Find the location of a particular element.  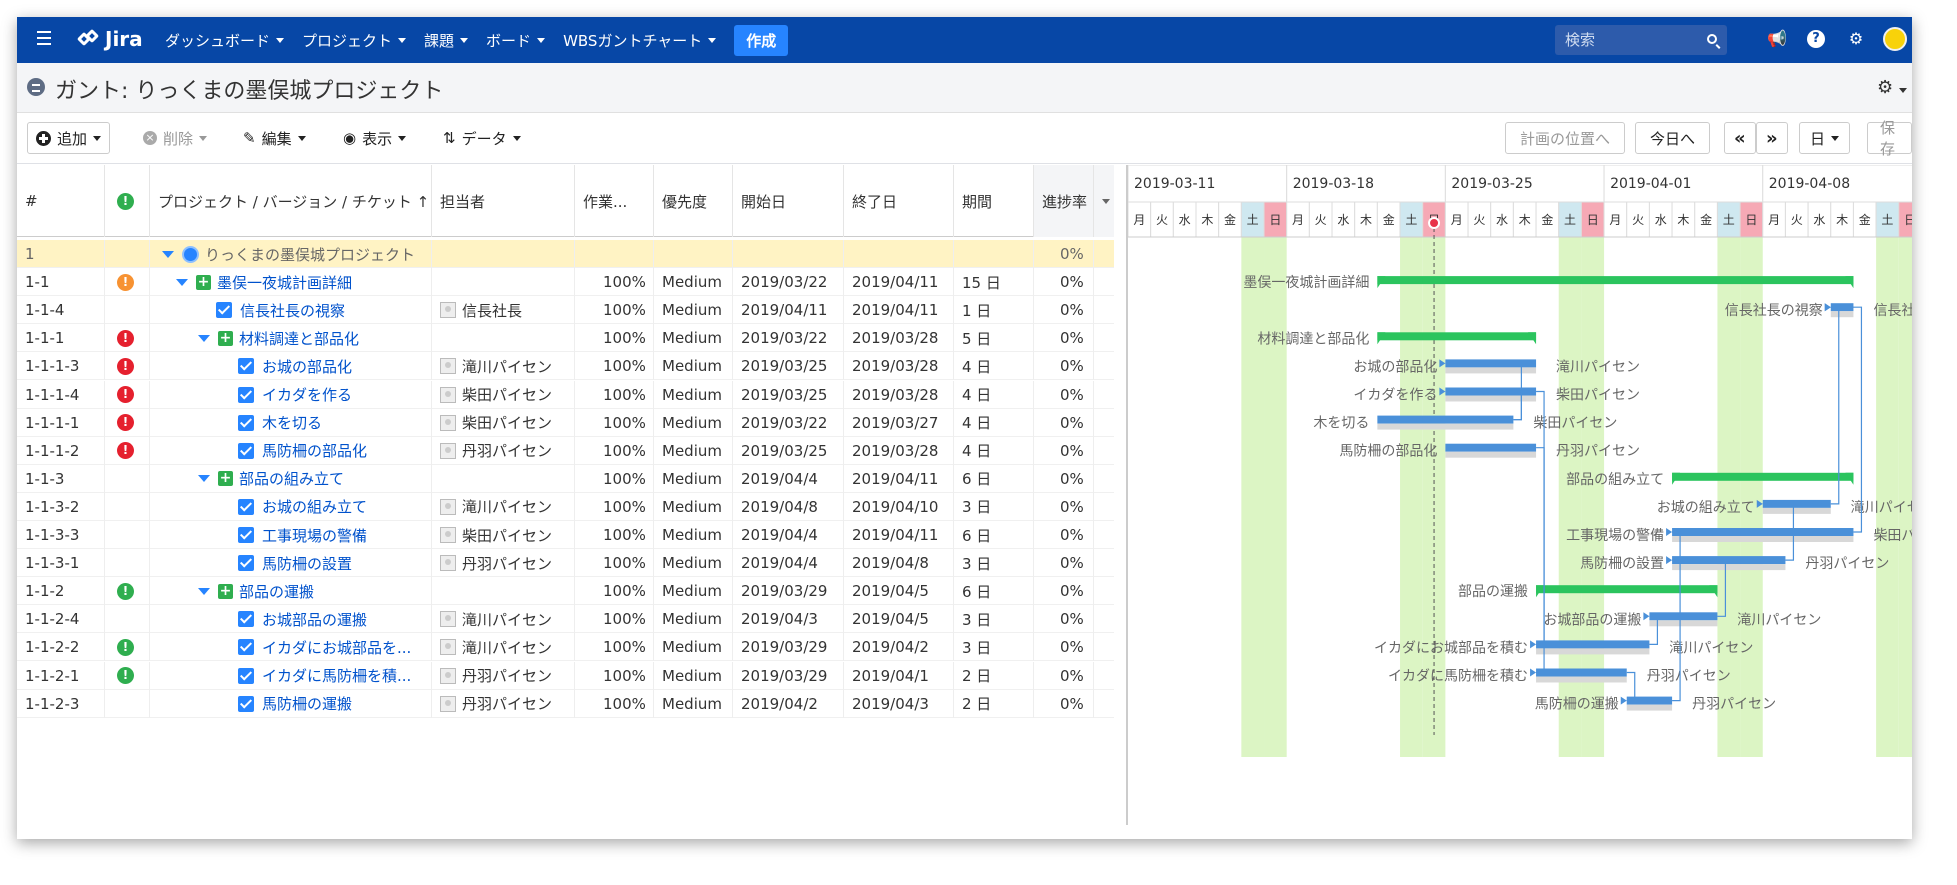

nav-issues: 課題 is located at coordinates (446, 40).